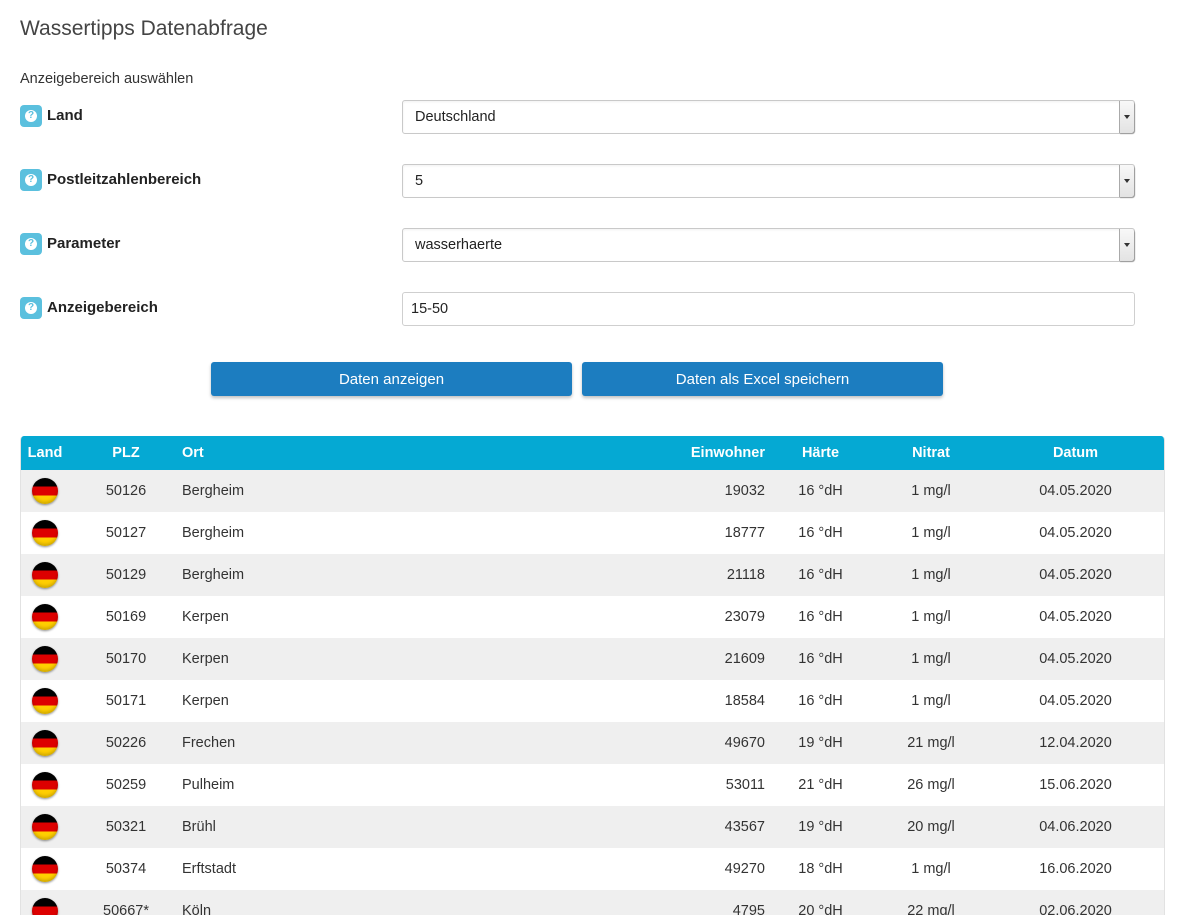  Describe the element at coordinates (126, 701) in the screenshot. I see `plz-cell: 50171` at that location.